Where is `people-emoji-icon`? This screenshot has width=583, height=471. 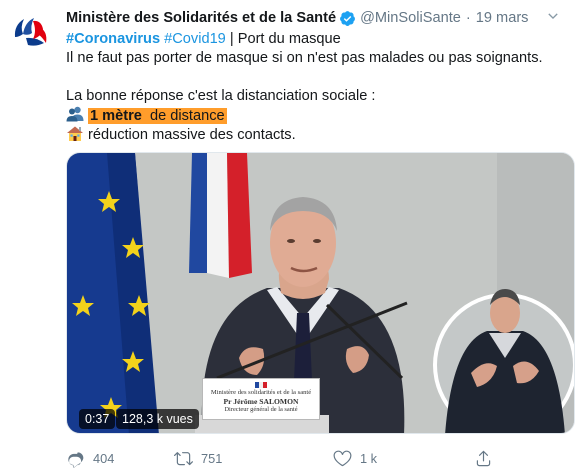
people-emoji-icon is located at coordinates (75, 114).